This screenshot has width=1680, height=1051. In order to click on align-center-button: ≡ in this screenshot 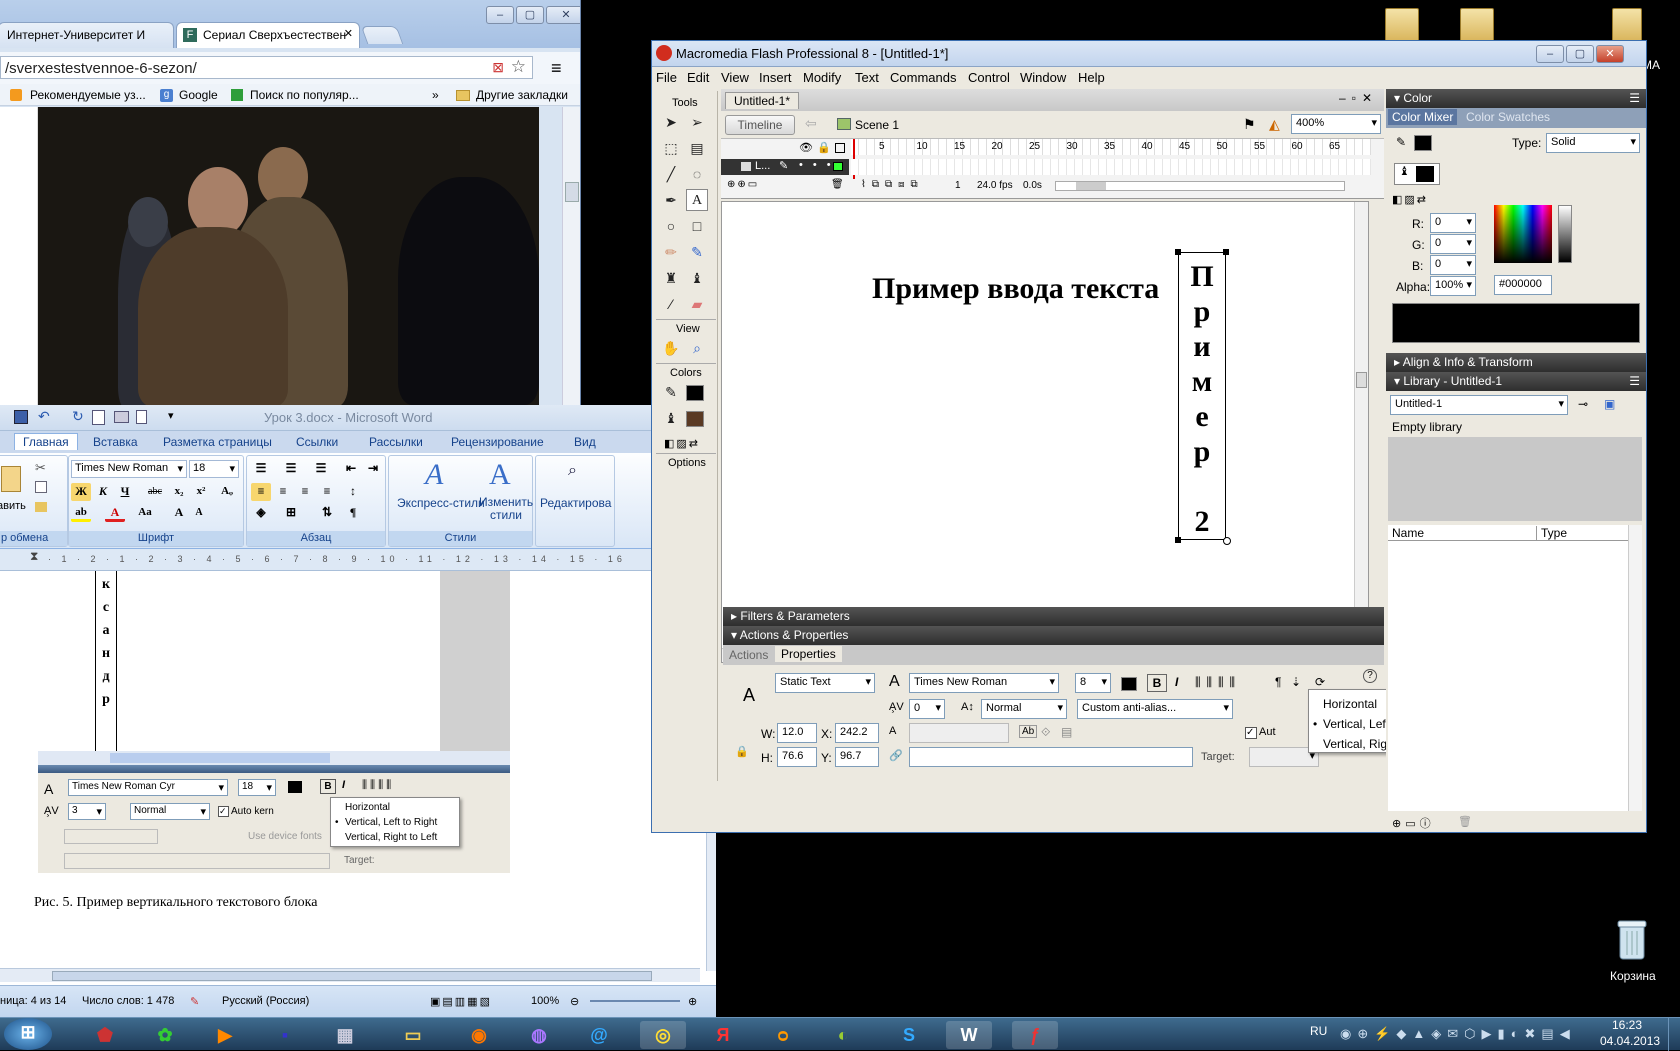, I will do `click(283, 492)`.